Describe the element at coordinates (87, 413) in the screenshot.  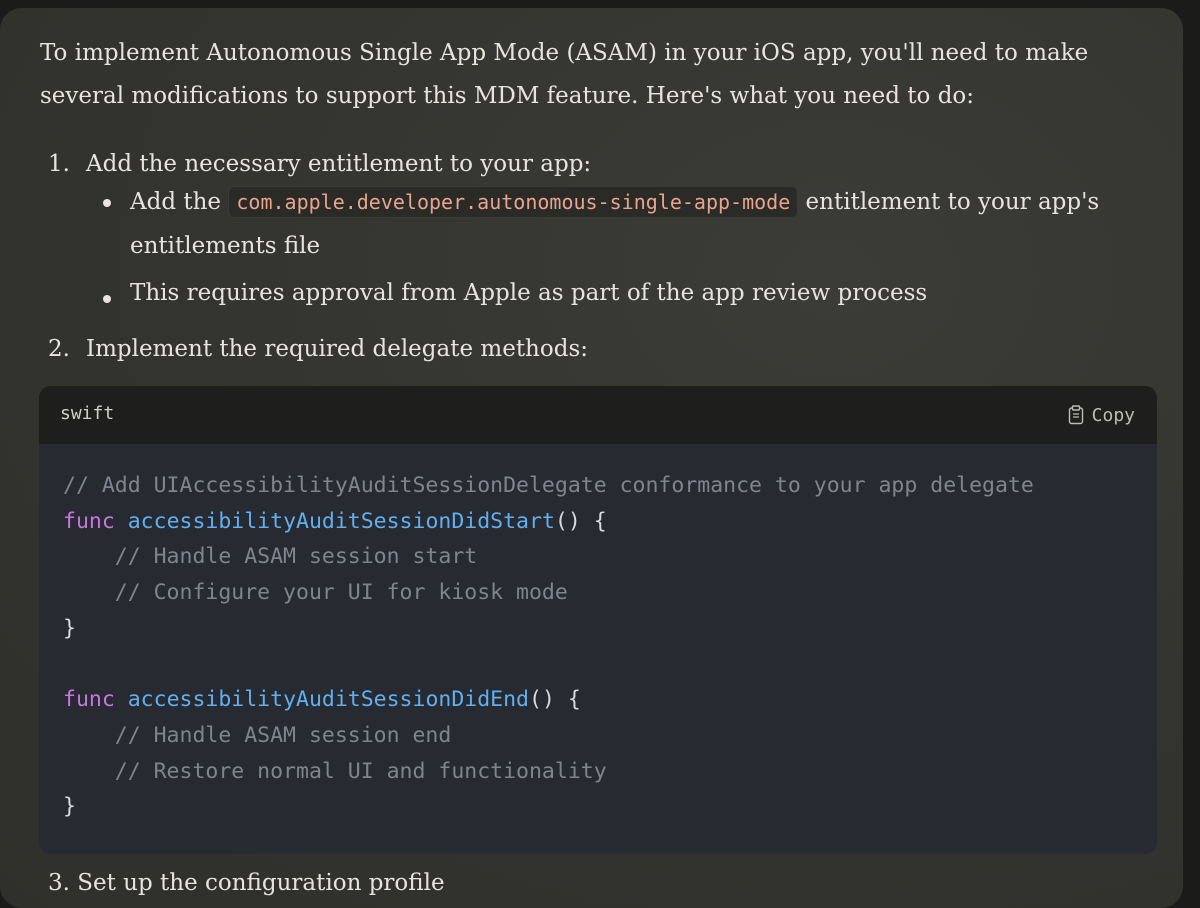
I see `code-language-label: swift` at that location.